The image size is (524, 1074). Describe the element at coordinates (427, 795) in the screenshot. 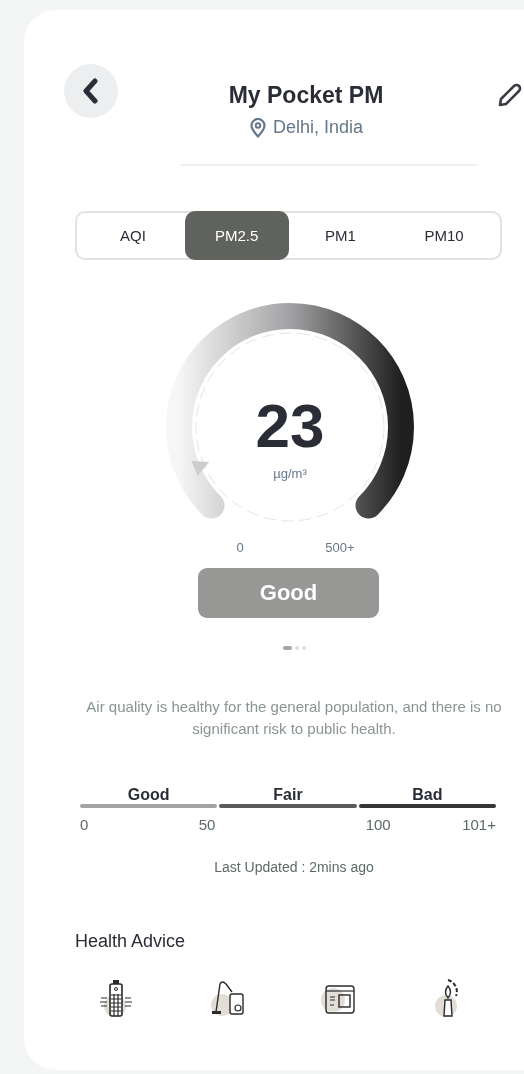

I see `scale-label: Bad` at that location.